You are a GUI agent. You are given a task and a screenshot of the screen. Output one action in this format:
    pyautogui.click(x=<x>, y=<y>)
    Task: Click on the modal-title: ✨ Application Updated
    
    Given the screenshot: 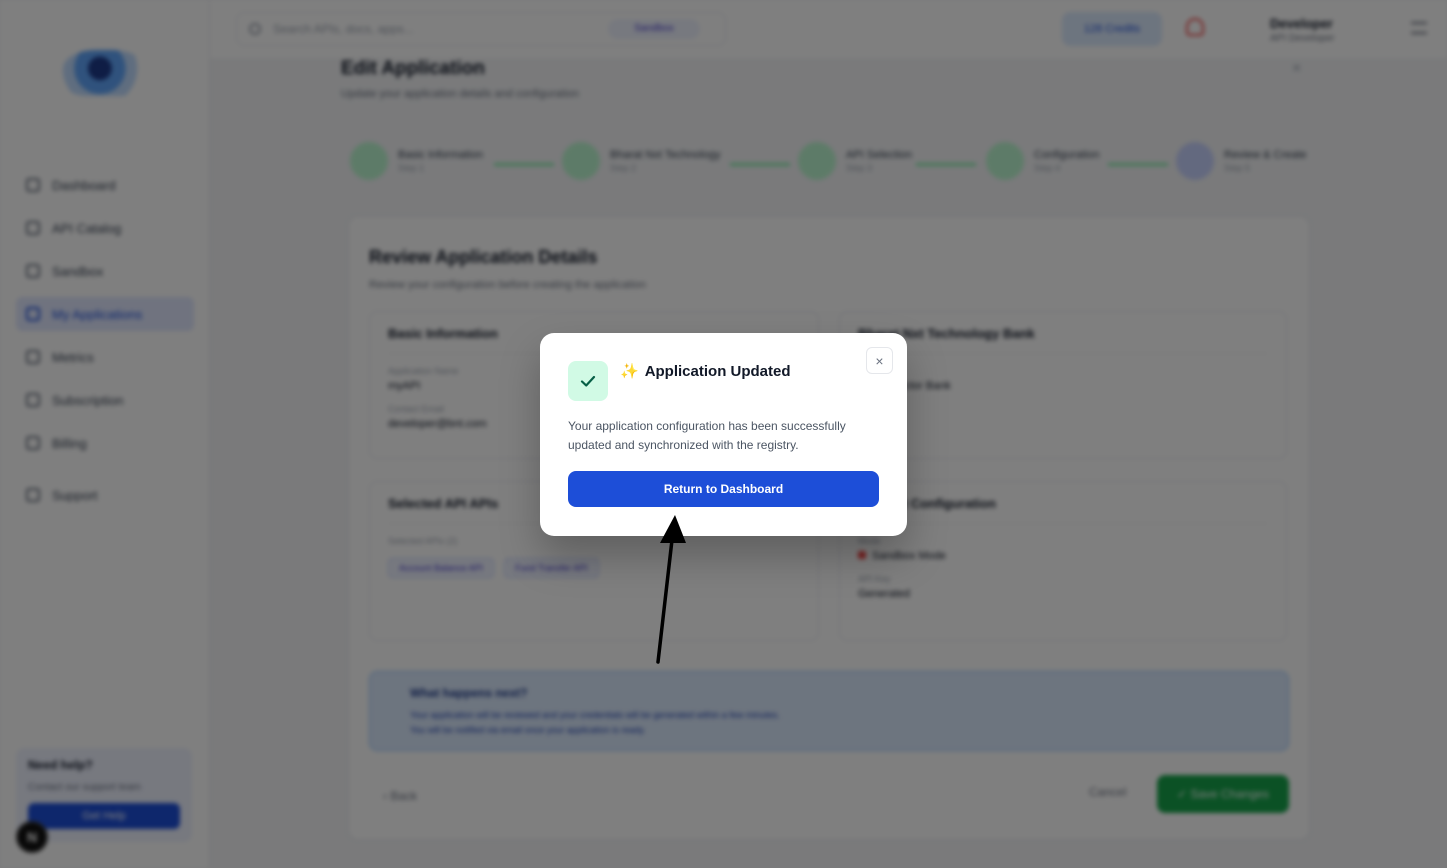 What is the action you would take?
    pyautogui.click(x=705, y=371)
    